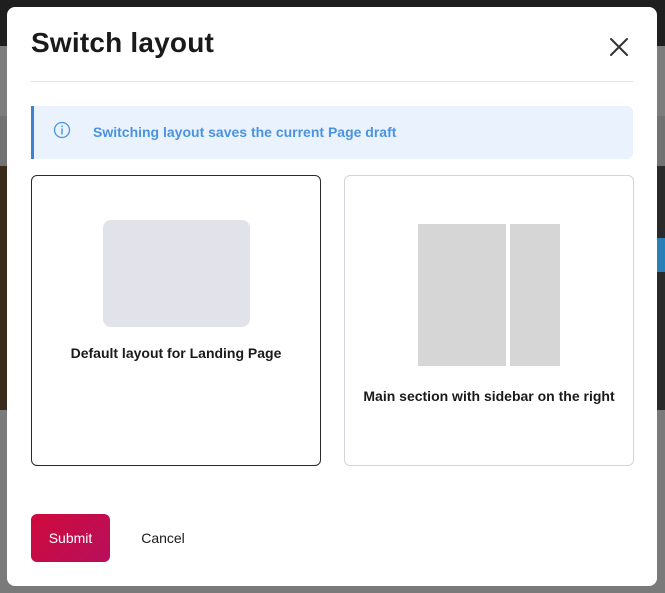 This screenshot has width=665, height=593. I want to click on close-button, so click(619, 47).